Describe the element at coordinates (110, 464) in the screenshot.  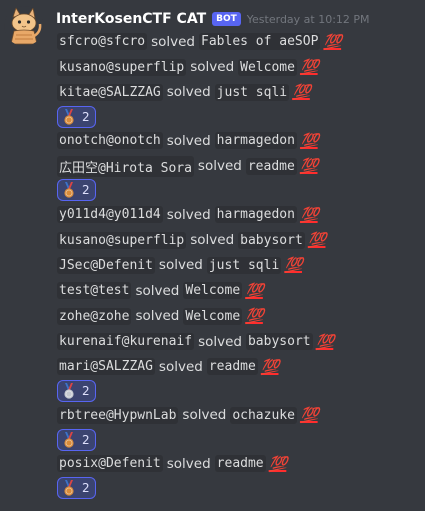
I see `solver-name: posix@Defenit` at that location.